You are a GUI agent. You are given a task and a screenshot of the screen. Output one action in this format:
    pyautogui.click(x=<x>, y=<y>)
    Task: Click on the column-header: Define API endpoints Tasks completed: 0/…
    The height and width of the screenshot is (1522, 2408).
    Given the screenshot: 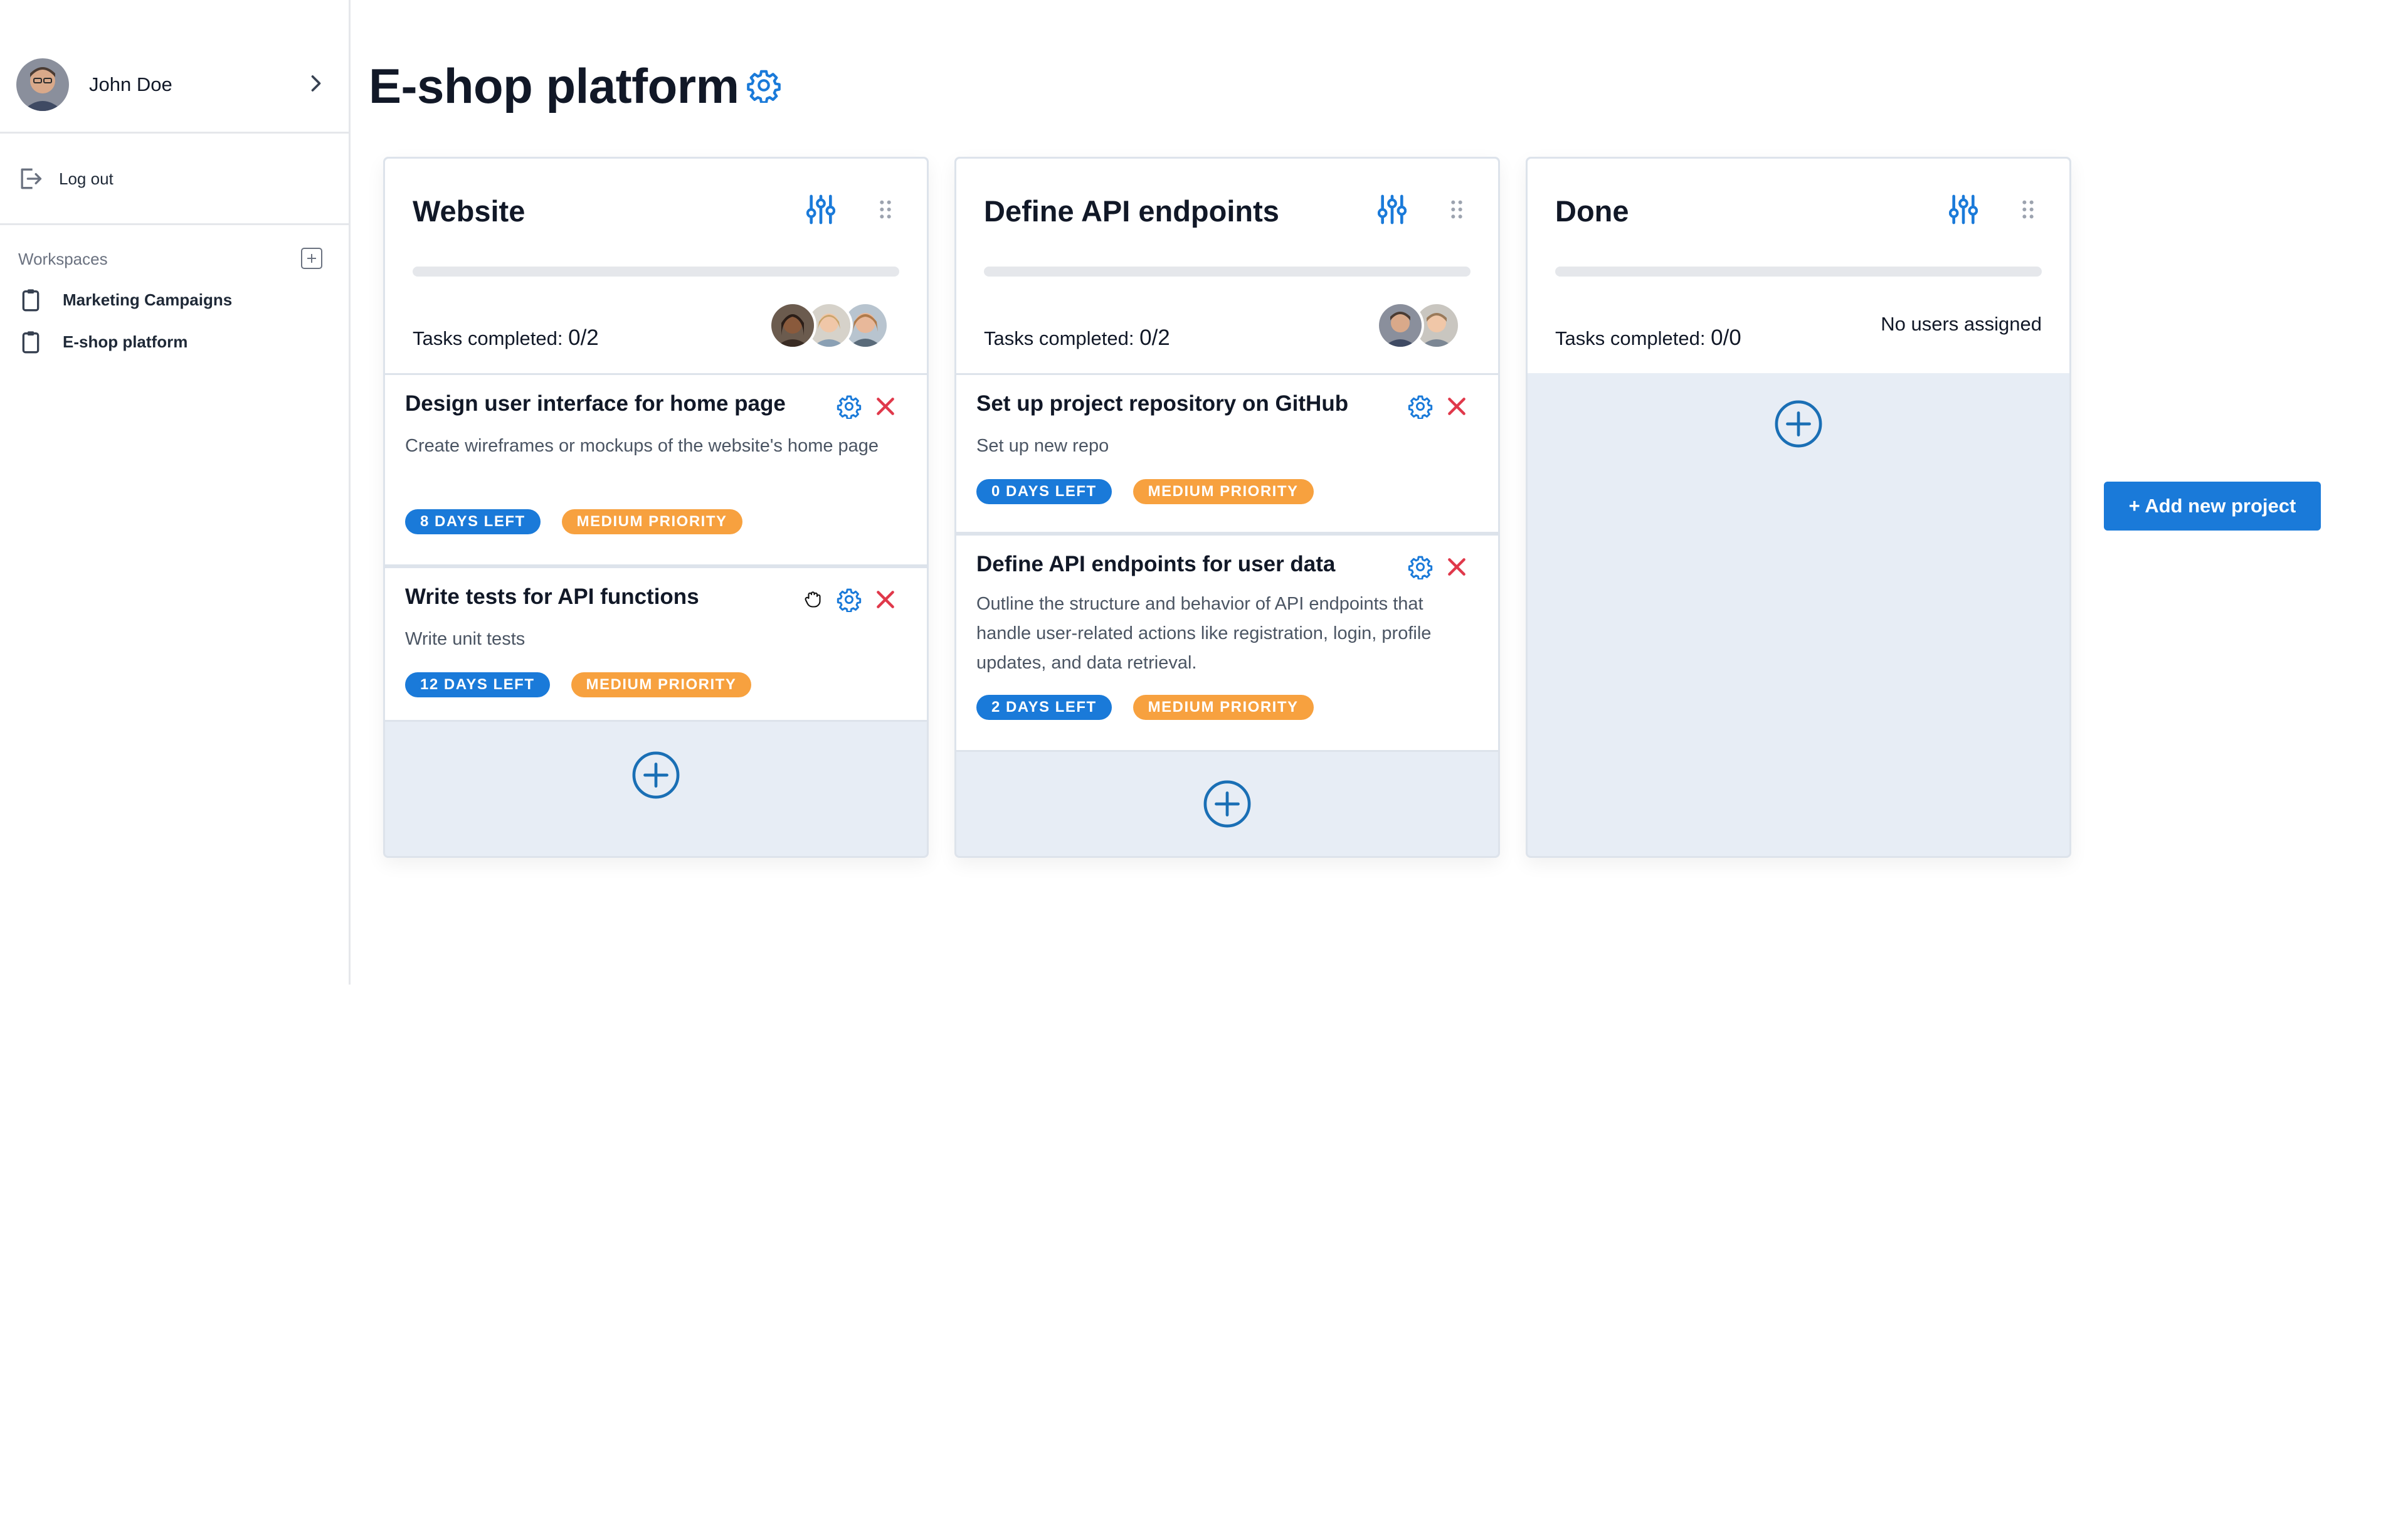 What is the action you would take?
    pyautogui.click(x=1227, y=266)
    